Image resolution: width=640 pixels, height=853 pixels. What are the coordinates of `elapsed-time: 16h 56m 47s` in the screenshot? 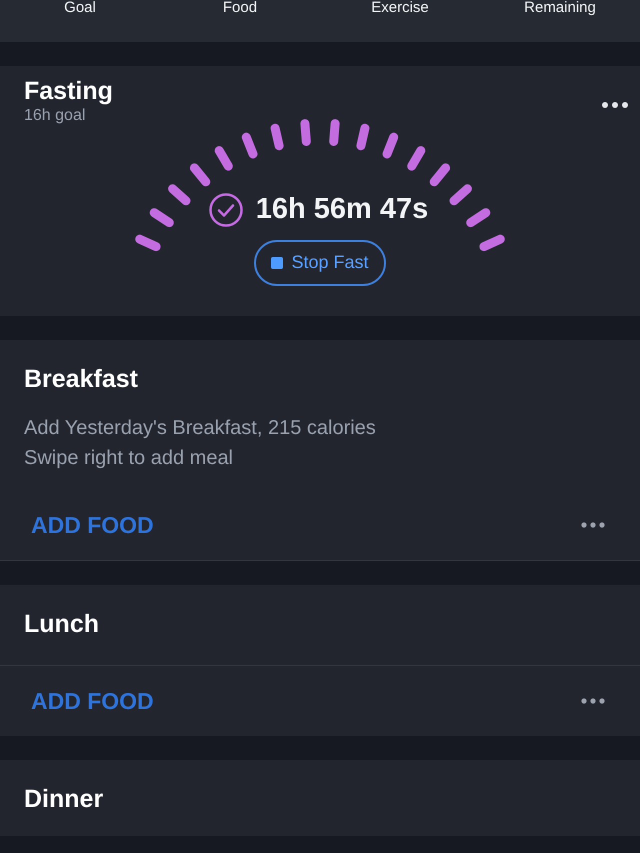 It's located at (342, 209).